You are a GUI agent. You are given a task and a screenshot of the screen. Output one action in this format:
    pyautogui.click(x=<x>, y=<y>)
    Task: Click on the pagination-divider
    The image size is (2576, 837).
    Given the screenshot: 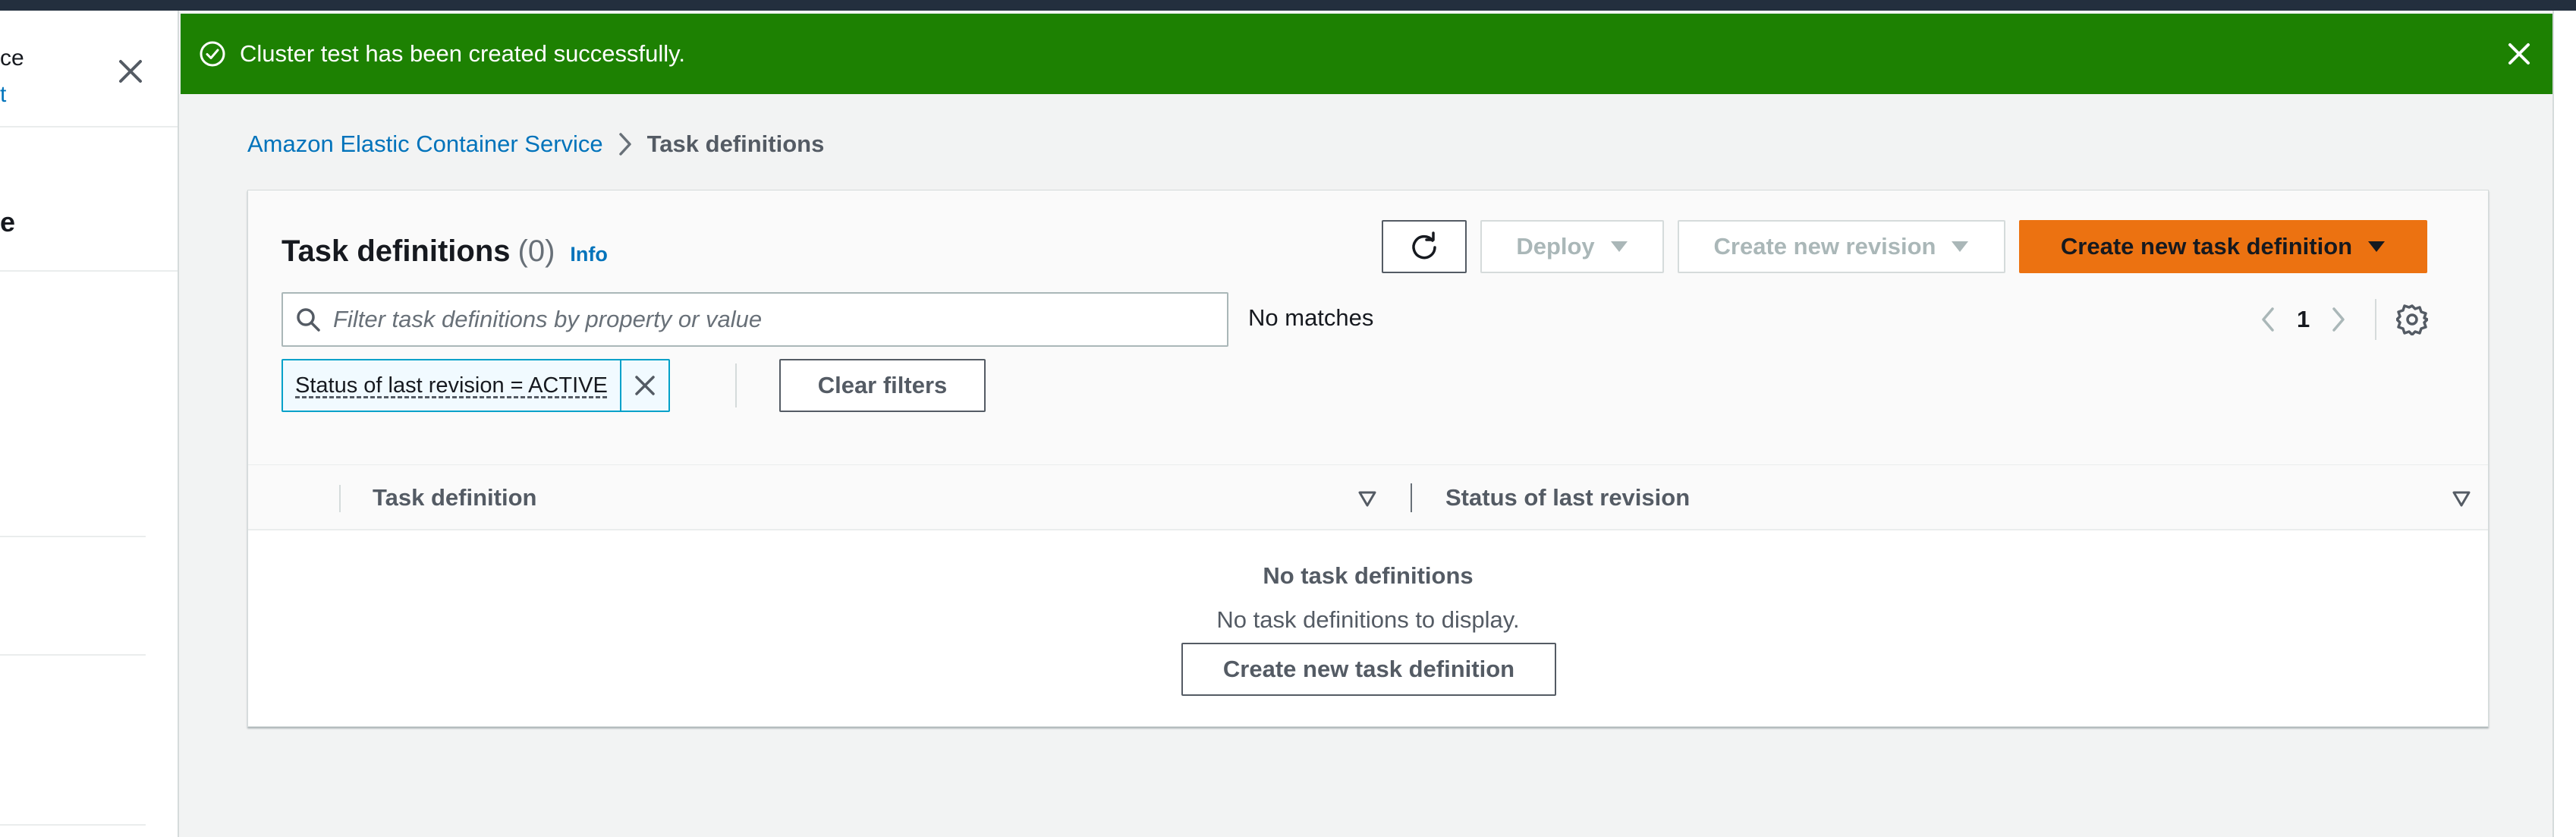 What is the action you would take?
    pyautogui.click(x=2376, y=319)
    